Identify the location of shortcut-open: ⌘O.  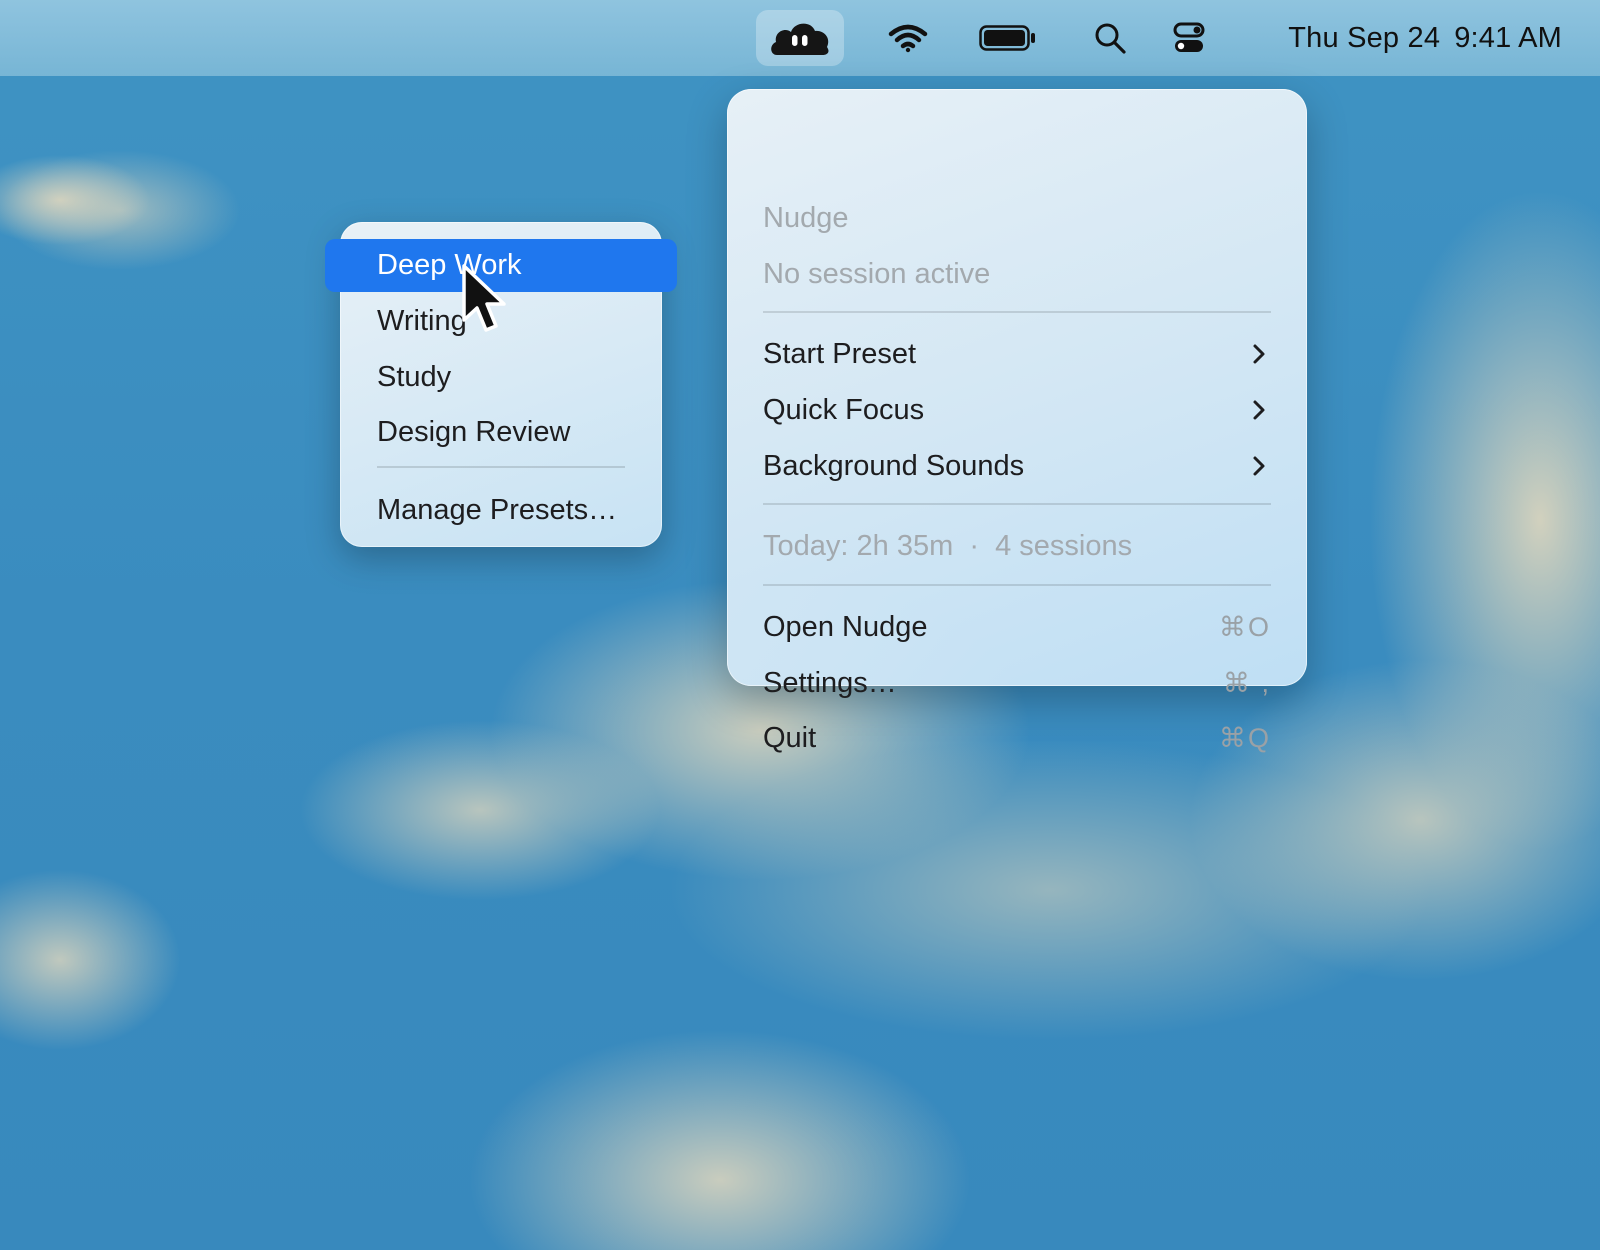
(1244, 626).